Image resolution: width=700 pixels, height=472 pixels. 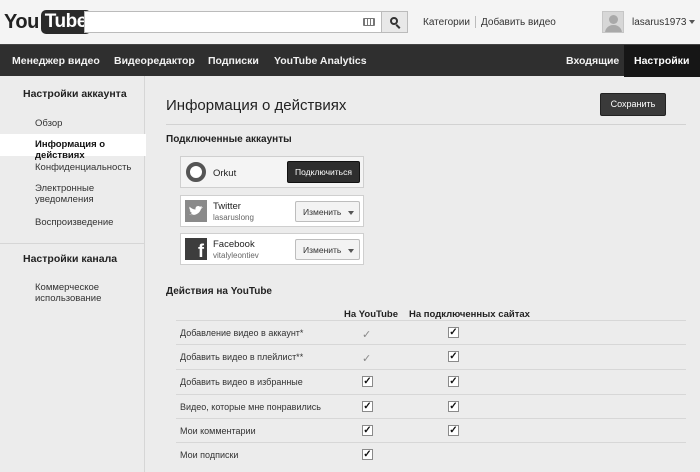 What do you see at coordinates (83, 167) in the screenshot?
I see `sidebar-item-privacy: Конфиденциальность` at bounding box center [83, 167].